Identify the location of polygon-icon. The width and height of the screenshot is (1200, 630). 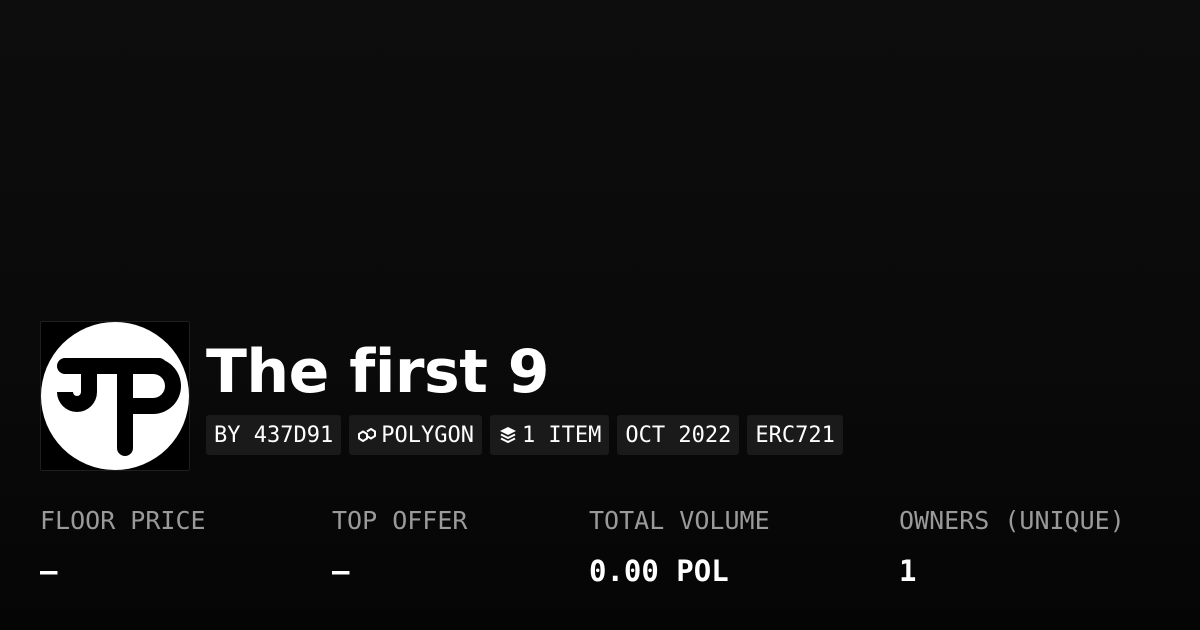
(367, 435).